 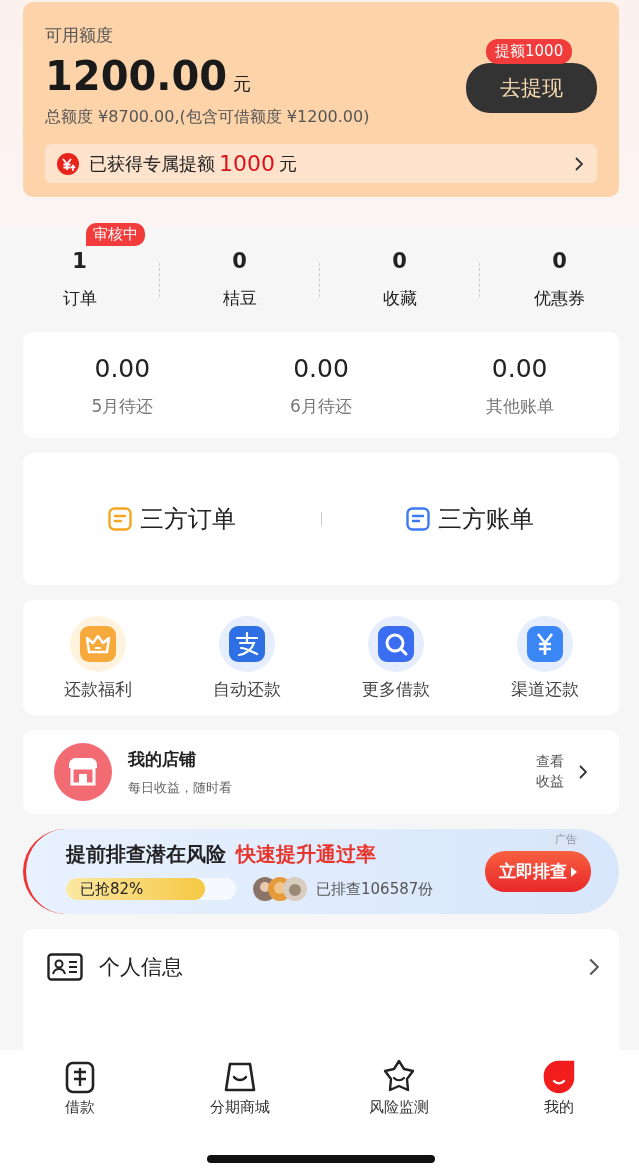 I want to click on stat-item: 0 桔豆, so click(x=239, y=279).